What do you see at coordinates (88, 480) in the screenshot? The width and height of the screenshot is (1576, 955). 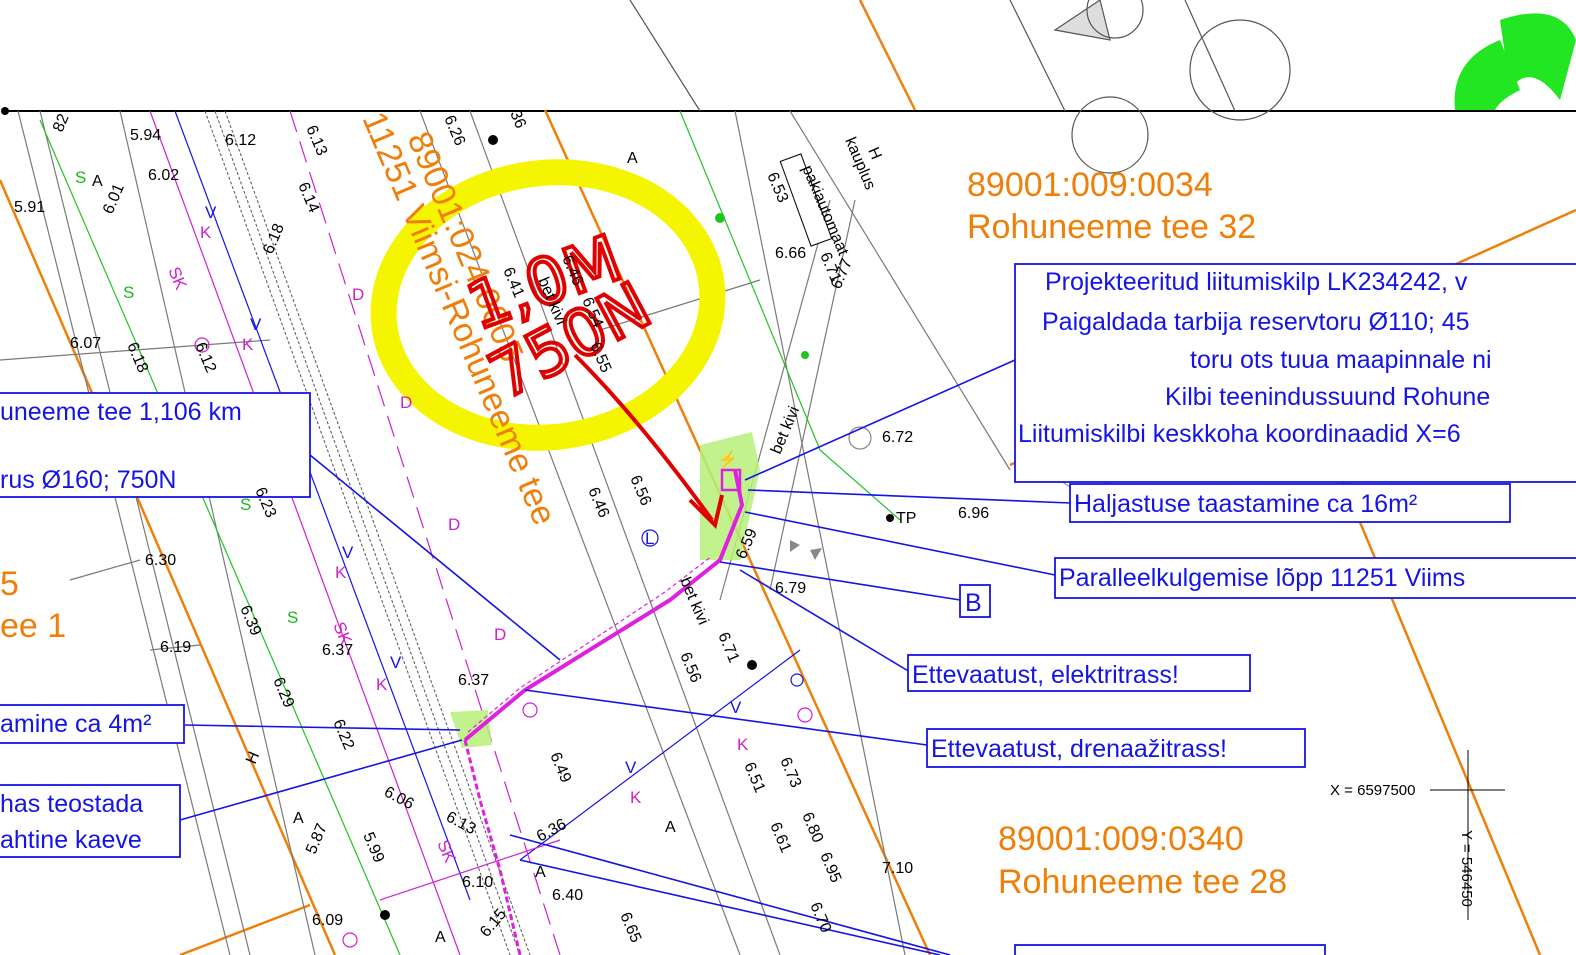 I see `left-top-line-2: rus Ø160; 750N` at bounding box center [88, 480].